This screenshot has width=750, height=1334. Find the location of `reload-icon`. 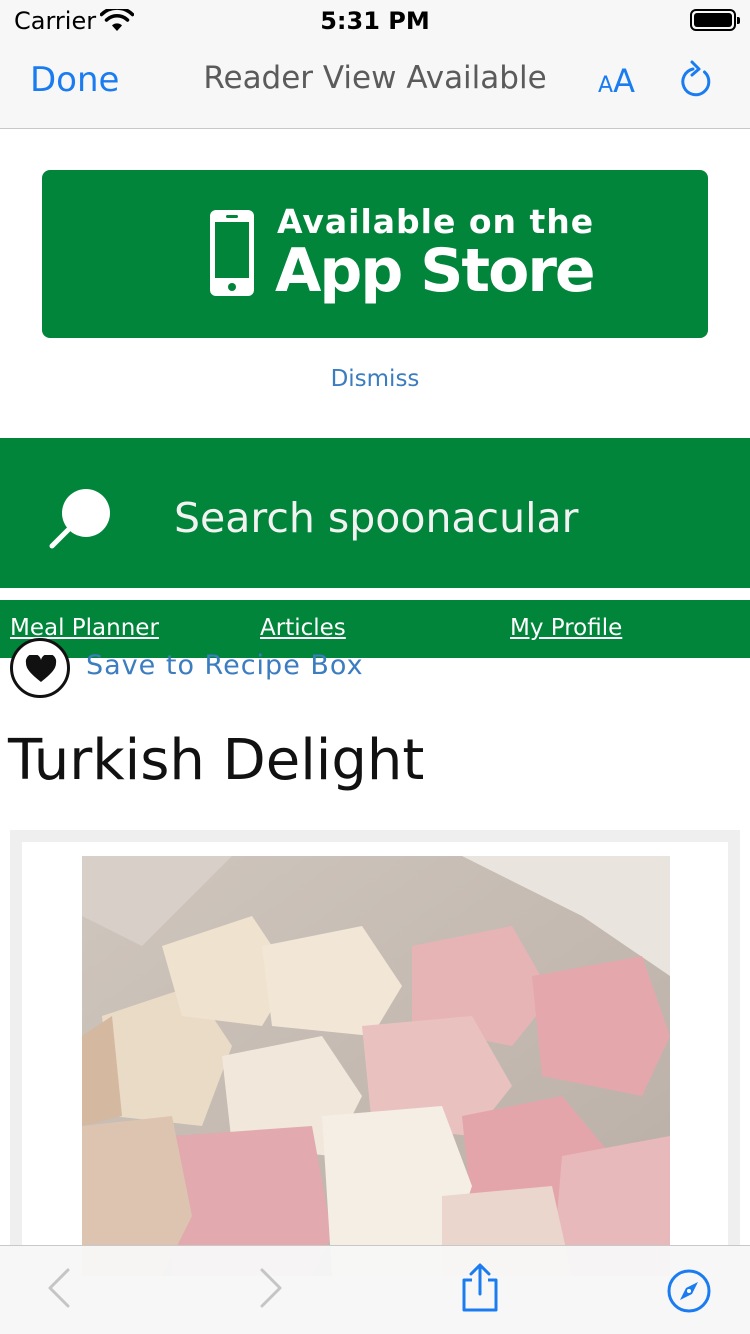

reload-icon is located at coordinates (696, 82).